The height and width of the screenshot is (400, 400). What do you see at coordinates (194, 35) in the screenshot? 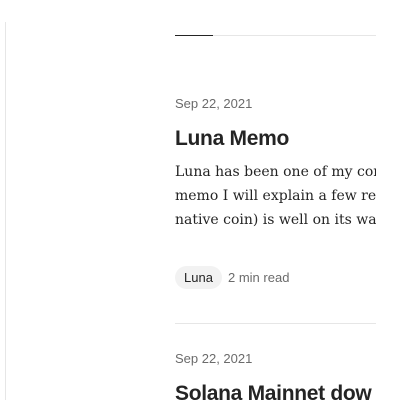
I see `active-tab-indicator` at bounding box center [194, 35].